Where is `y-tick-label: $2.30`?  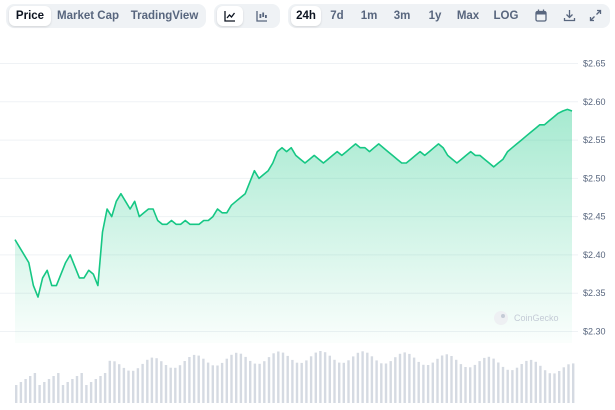
y-tick-label: $2.30 is located at coordinates (594, 332).